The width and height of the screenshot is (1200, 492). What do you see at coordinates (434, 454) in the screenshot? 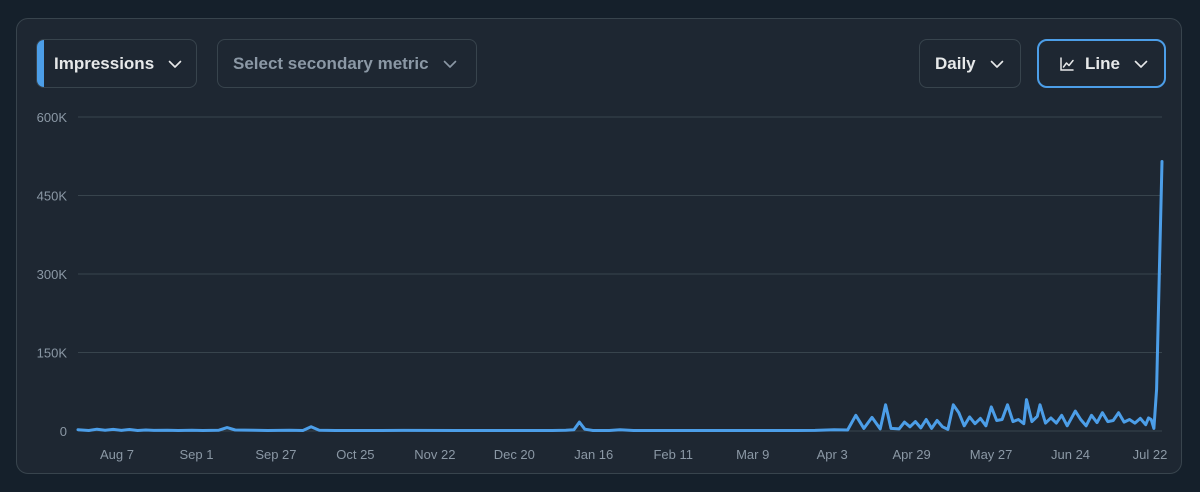
I see `x-tick-label: Nov 22` at bounding box center [434, 454].